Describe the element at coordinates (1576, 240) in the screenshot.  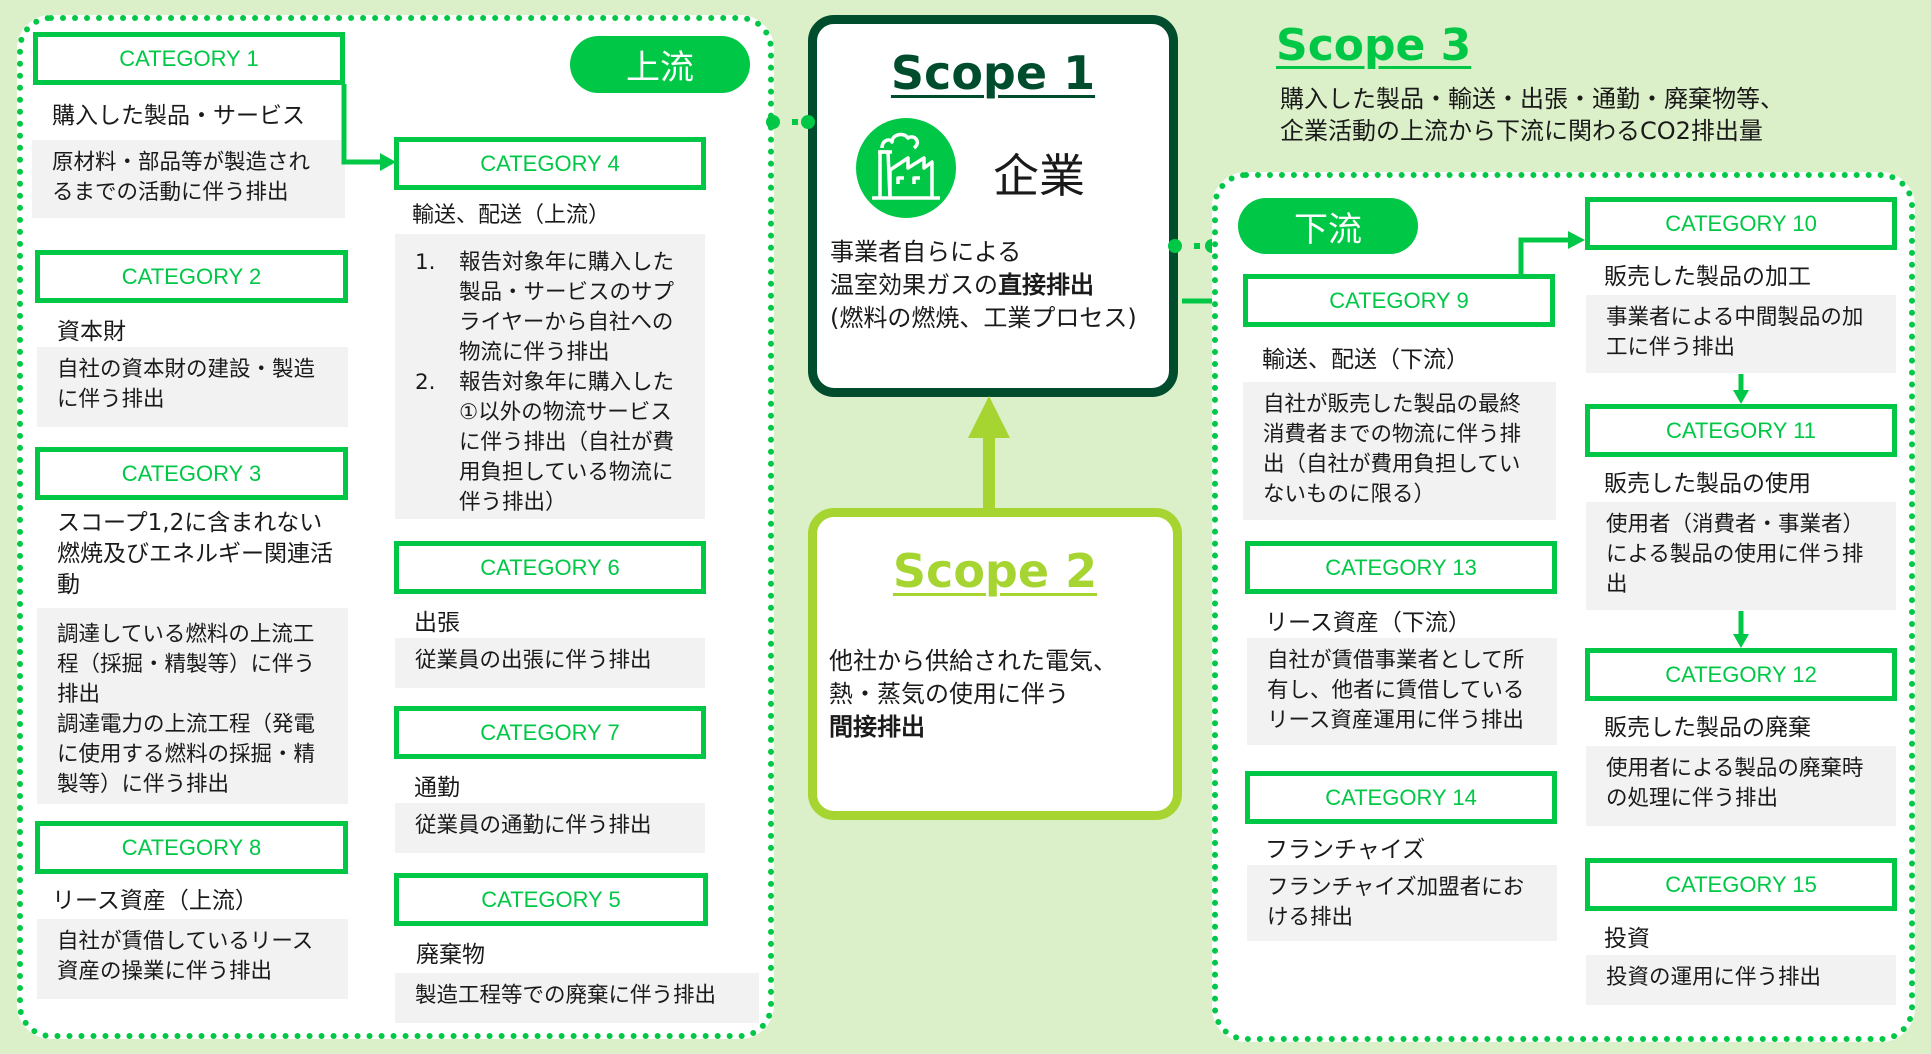
I see `arrowhead-icon` at that location.